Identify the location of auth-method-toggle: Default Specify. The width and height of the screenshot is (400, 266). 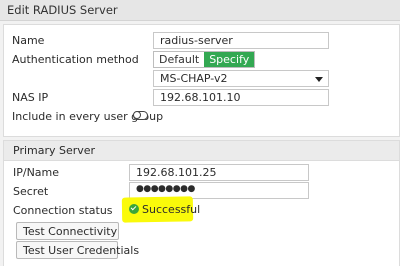
(204, 59).